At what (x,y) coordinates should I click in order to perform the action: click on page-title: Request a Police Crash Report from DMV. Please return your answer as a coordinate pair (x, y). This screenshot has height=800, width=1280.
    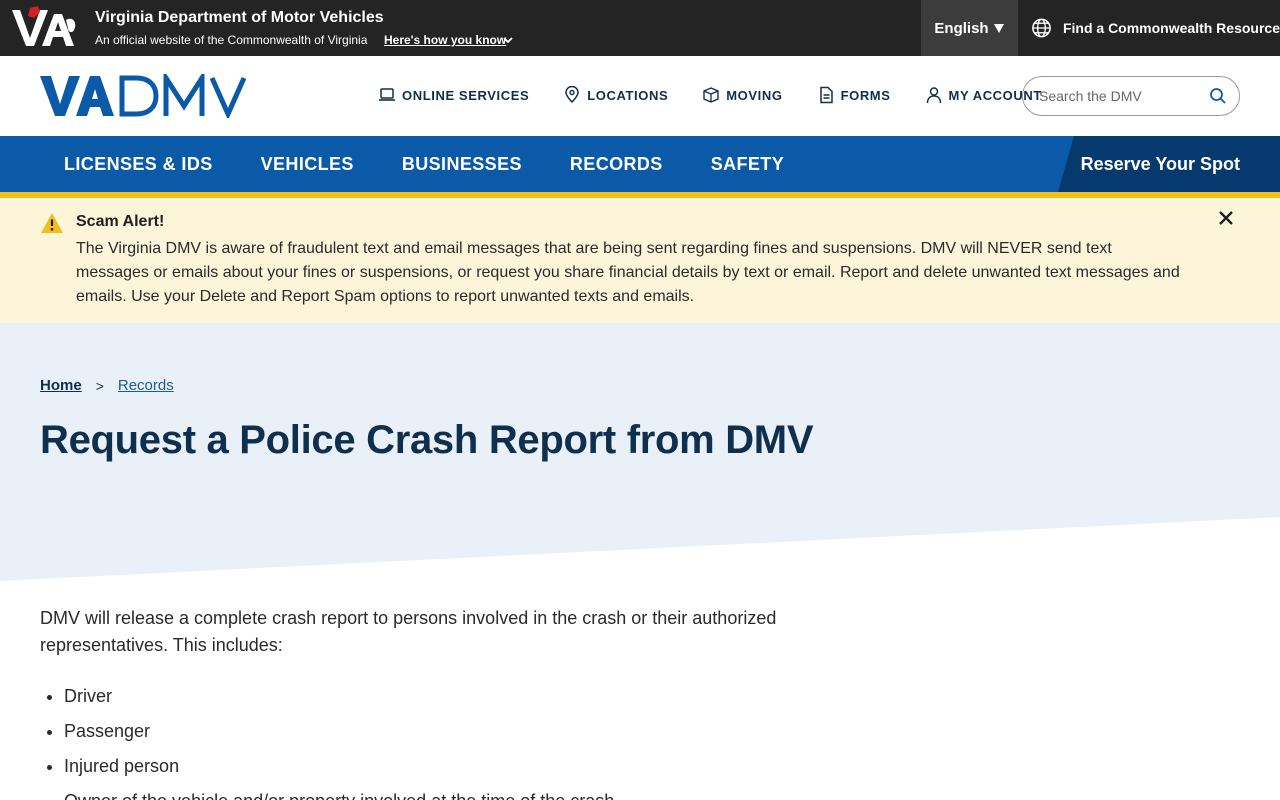
    Looking at the image, I should click on (427, 440).